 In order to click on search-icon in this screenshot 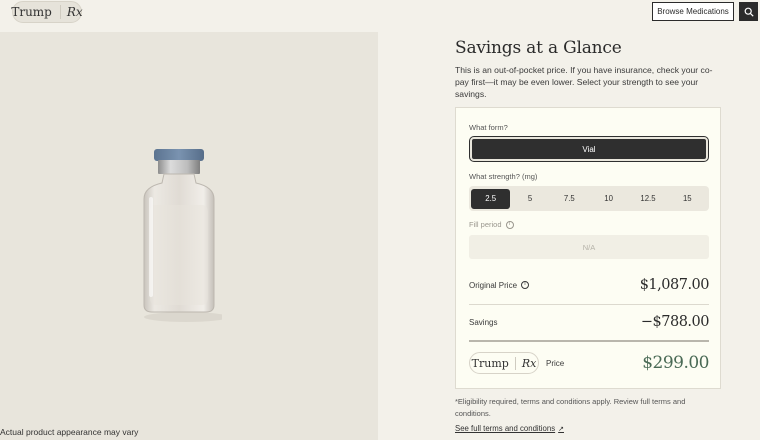, I will do `click(749, 12)`.